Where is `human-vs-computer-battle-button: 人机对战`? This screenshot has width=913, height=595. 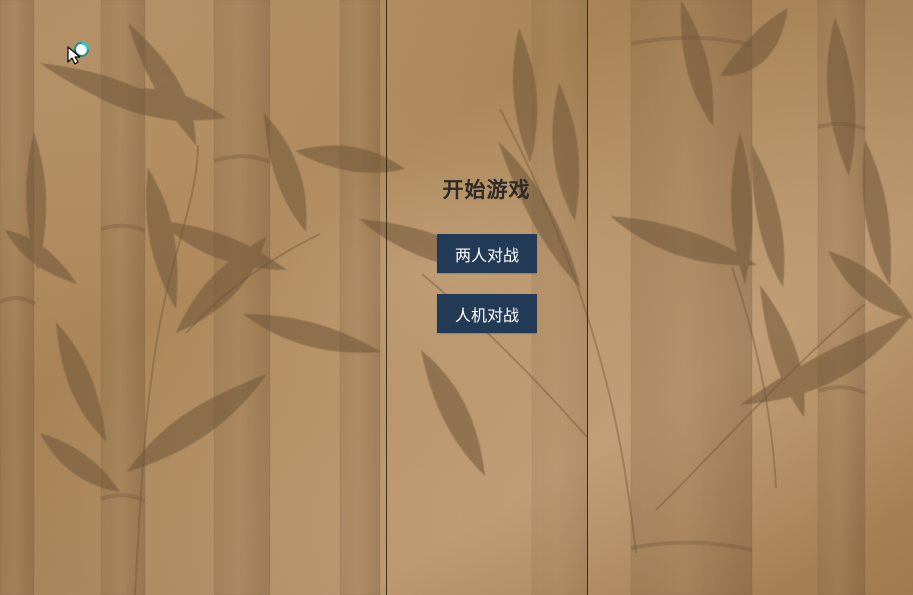
human-vs-computer-battle-button: 人机对战 is located at coordinates (487, 313).